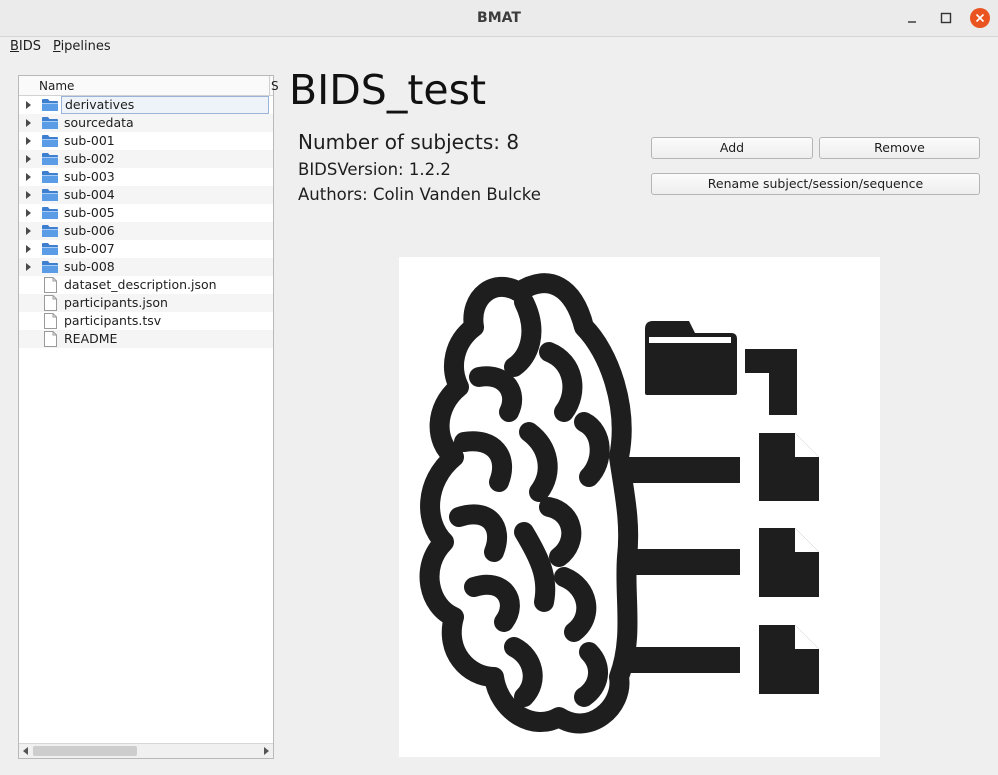  I want to click on tree-row: participants.tsv, so click(146, 321).